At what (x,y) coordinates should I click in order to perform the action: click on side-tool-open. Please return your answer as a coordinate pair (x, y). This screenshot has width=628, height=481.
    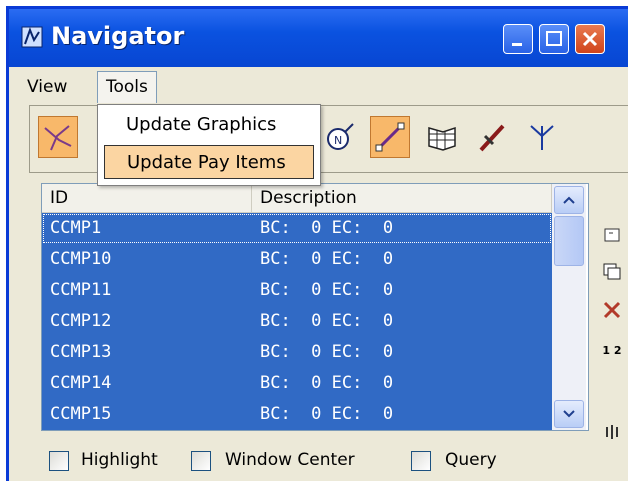
    Looking at the image, I should click on (612, 234).